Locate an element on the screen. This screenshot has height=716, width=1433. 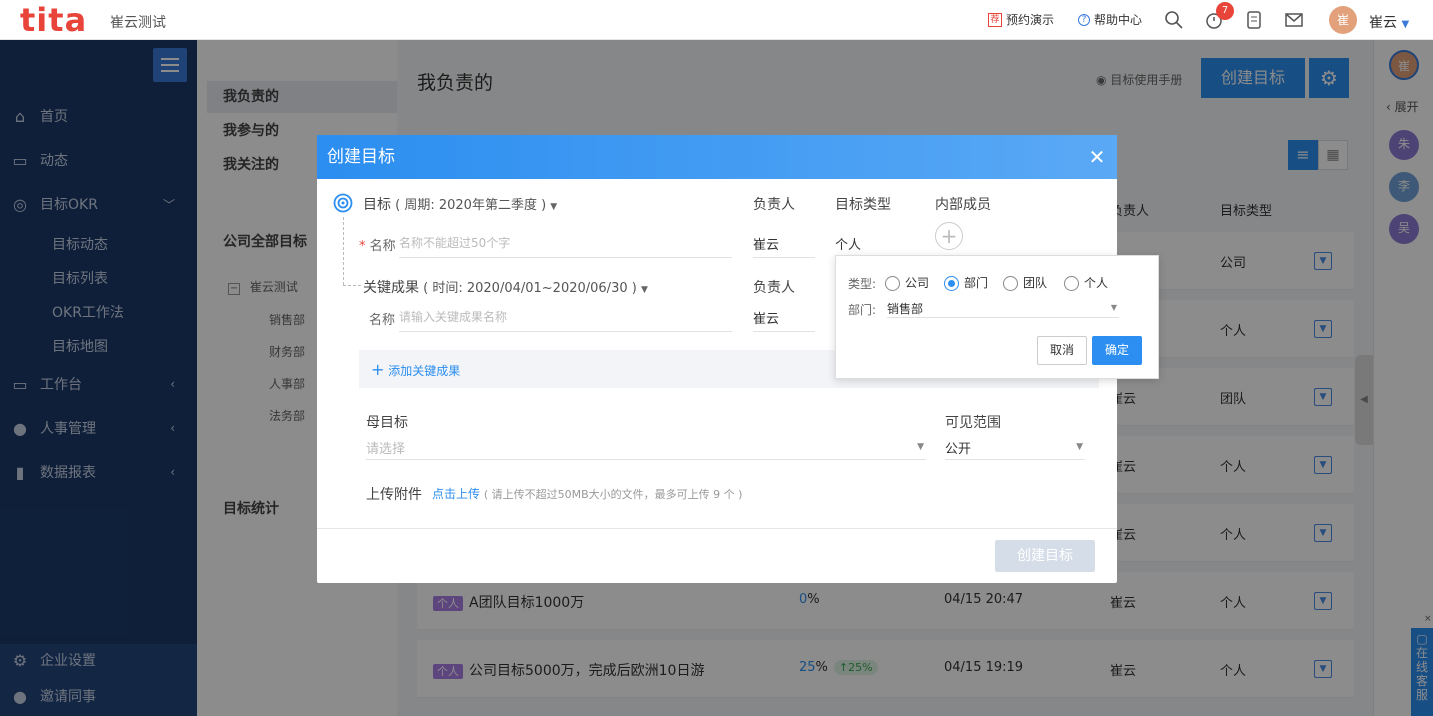
dept-label: 部门: is located at coordinates (862, 310).